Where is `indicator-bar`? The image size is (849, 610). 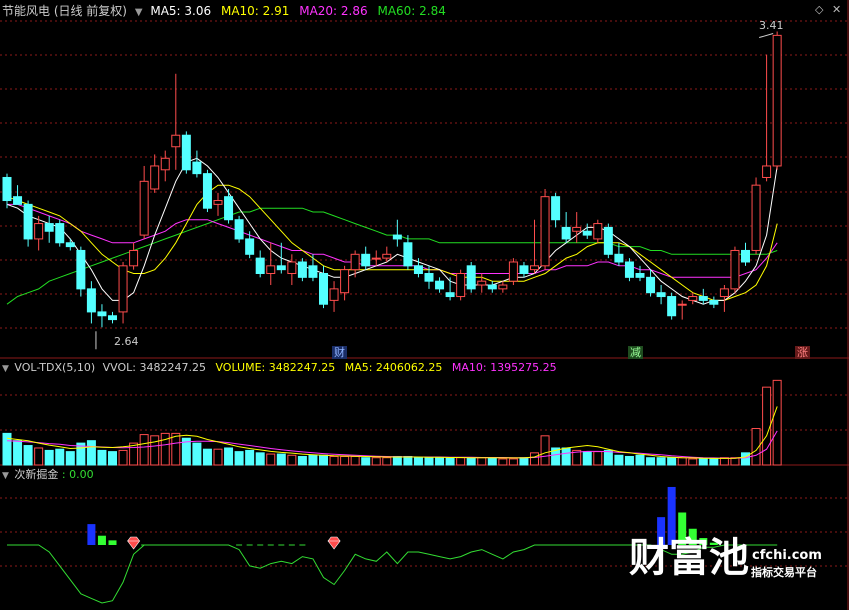
indicator-bar is located at coordinates (91, 534).